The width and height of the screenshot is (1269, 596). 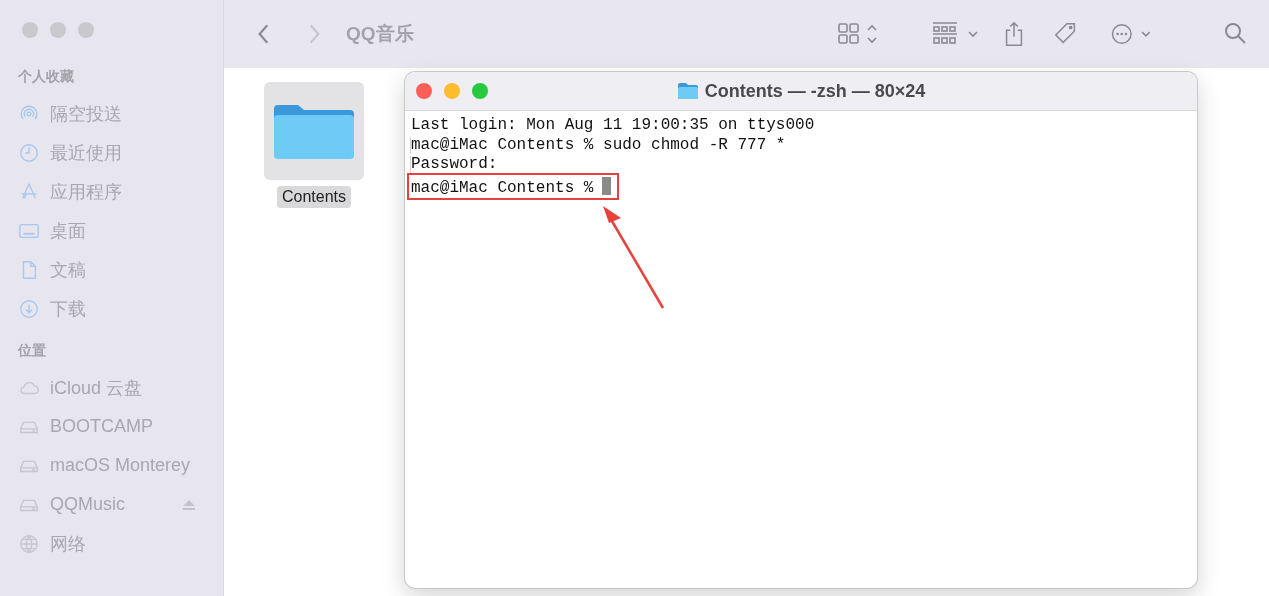 What do you see at coordinates (96, 388) in the screenshot?
I see `sidebar-label: iCloud 云盘` at bounding box center [96, 388].